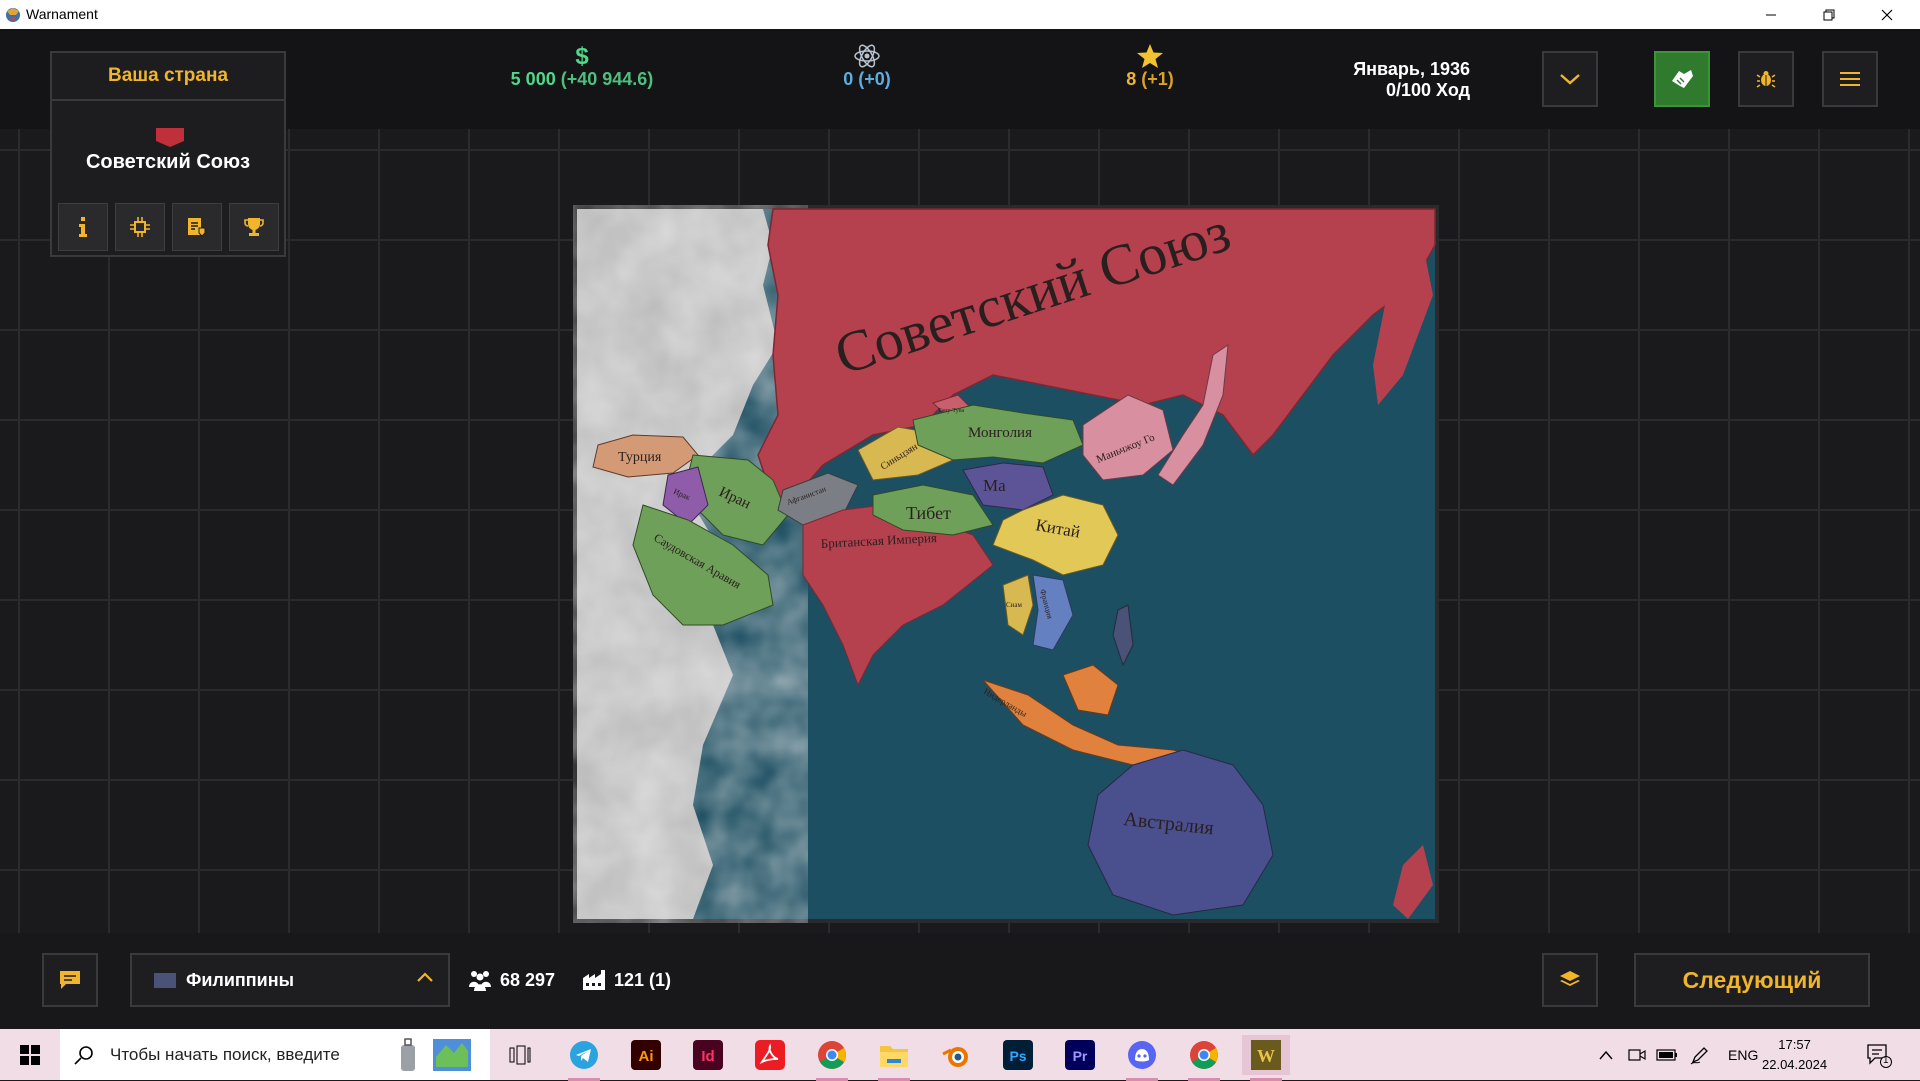 Image resolution: width=1920 pixels, height=1081 pixels. What do you see at coordinates (994, 485) in the screenshot?
I see `map-label-ma: Ма` at bounding box center [994, 485].